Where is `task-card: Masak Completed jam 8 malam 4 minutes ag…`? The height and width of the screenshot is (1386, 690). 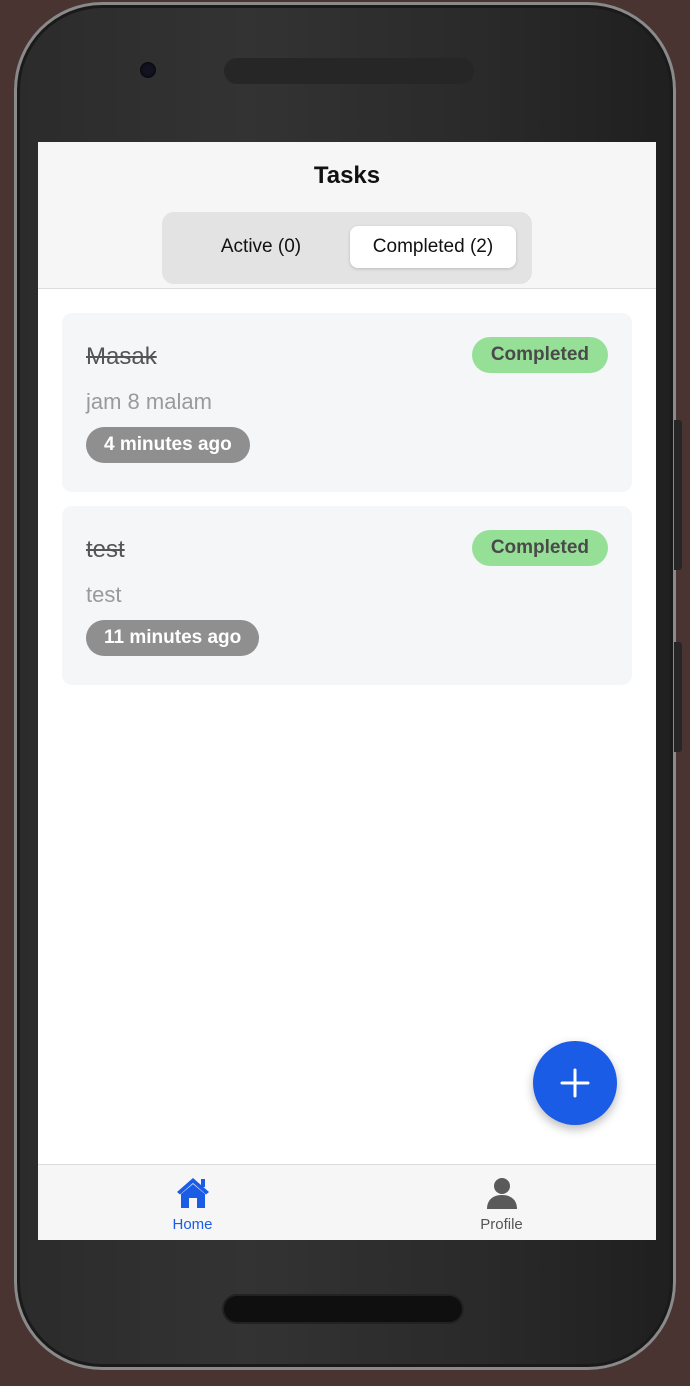
task-card: Masak Completed jam 8 malam 4 minutes ag… is located at coordinates (347, 402).